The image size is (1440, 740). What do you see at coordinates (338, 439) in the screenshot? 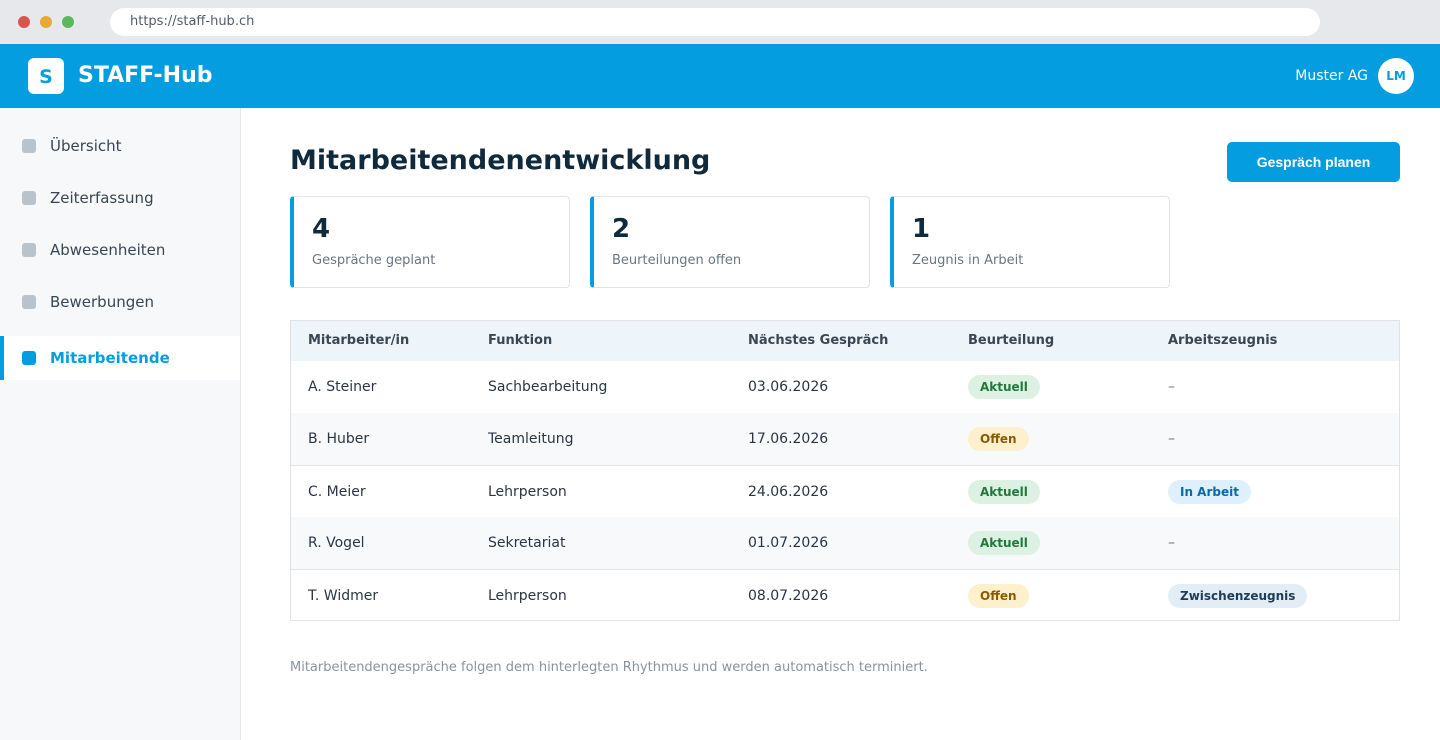
I see `employee-name: B. Huber` at bounding box center [338, 439].